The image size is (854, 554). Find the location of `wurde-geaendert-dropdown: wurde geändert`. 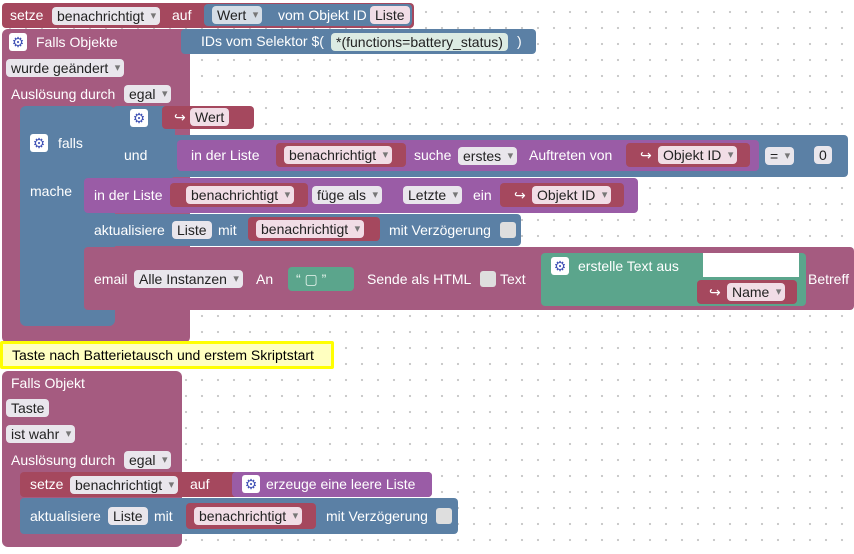

wurde-geaendert-dropdown: wurde geändert is located at coordinates (65, 68).